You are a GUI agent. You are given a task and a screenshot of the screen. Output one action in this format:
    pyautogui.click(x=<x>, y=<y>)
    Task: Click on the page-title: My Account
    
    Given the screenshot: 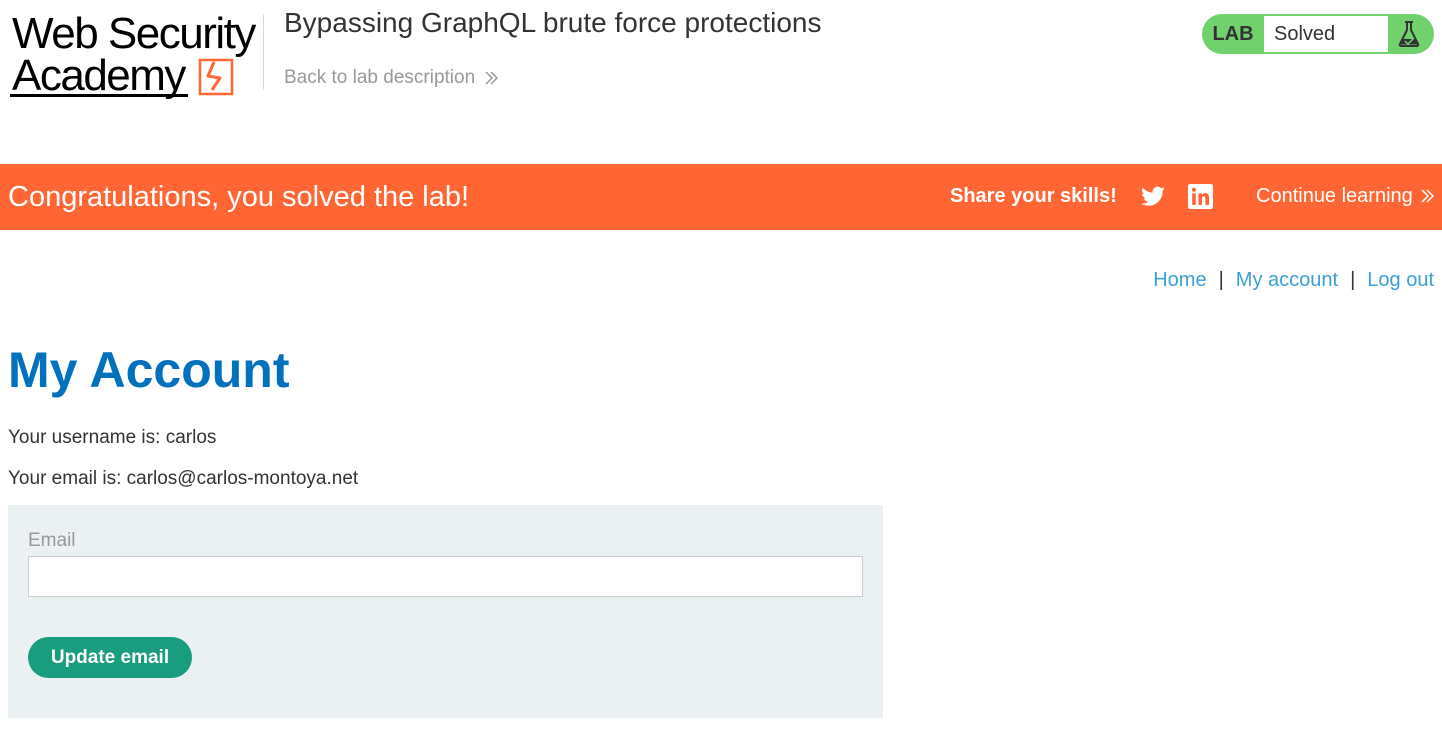 What is the action you would take?
    pyautogui.click(x=149, y=370)
    